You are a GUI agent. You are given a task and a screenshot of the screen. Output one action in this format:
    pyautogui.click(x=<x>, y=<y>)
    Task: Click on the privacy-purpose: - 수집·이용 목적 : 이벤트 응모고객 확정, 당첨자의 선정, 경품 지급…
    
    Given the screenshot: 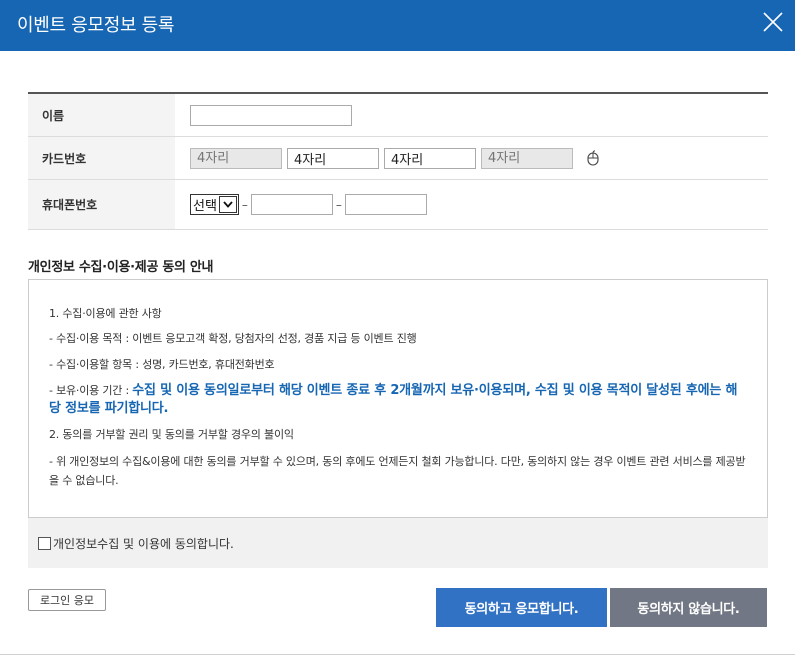 What is the action you would take?
    pyautogui.click(x=233, y=339)
    